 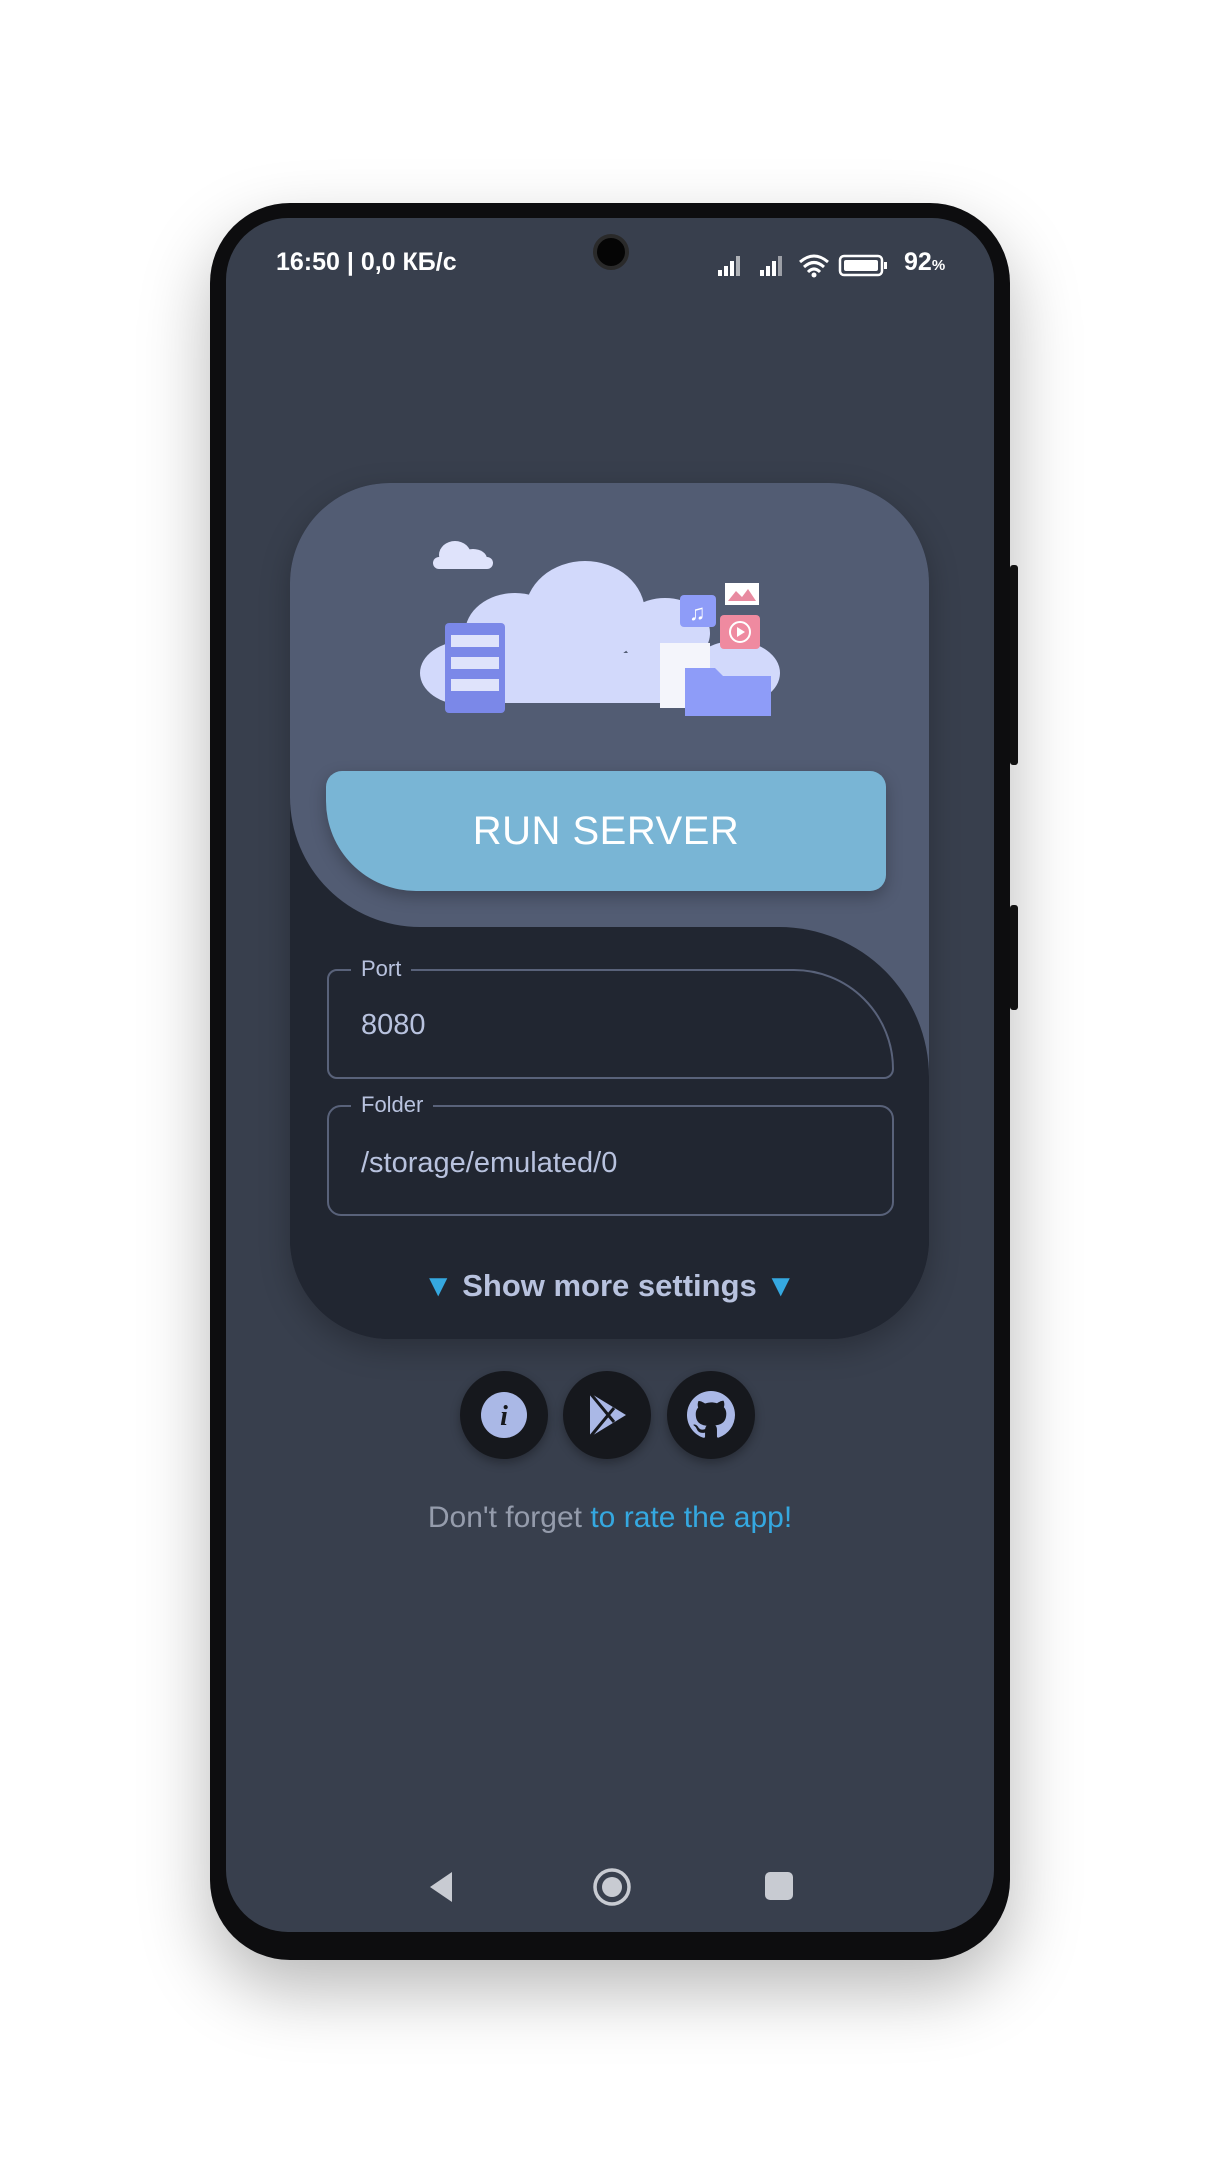 What do you see at coordinates (489, 1163) in the screenshot?
I see `folder-input: /storage/emulated/0` at bounding box center [489, 1163].